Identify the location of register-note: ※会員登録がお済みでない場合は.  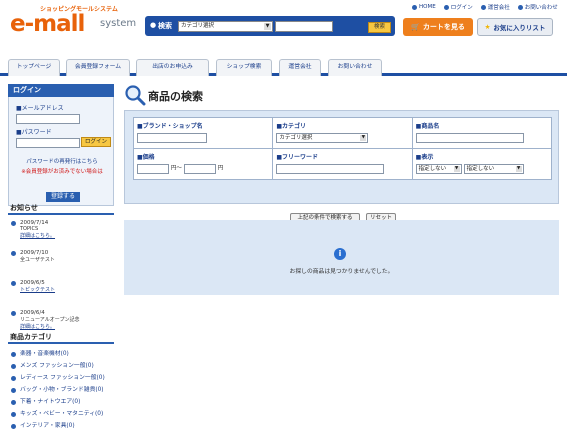
(62, 172).